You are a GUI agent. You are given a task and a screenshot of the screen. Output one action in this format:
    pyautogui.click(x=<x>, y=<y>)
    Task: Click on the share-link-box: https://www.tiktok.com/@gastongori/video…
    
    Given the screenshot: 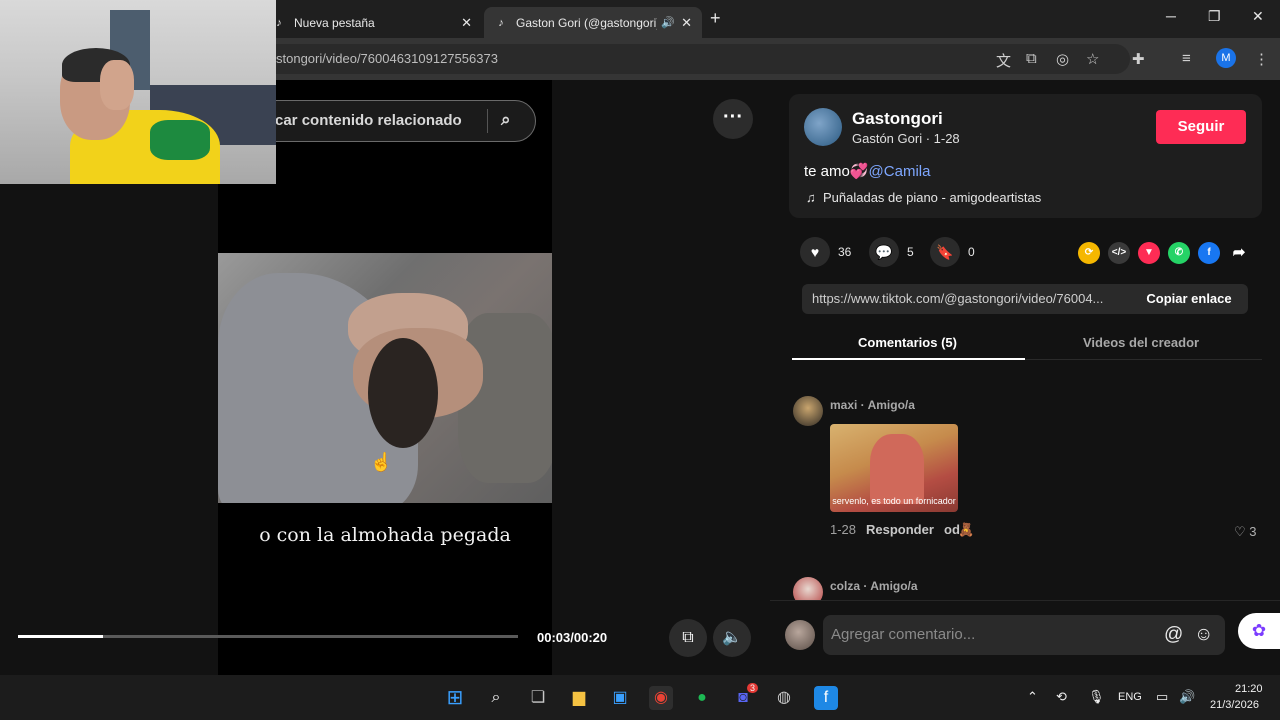 What is the action you would take?
    pyautogui.click(x=1025, y=299)
    